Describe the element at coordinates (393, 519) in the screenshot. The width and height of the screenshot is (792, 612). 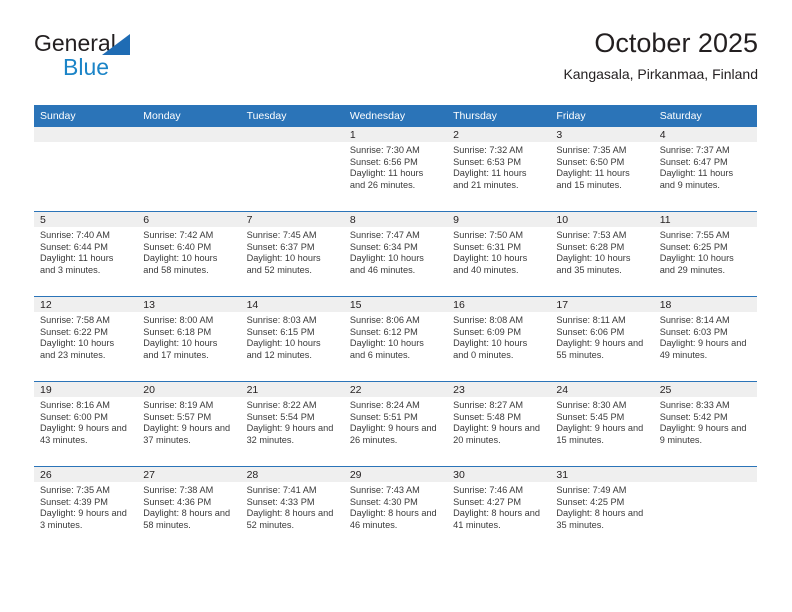
I see `daylight-text: Daylight: 8 hours and 46 minutes.` at that location.